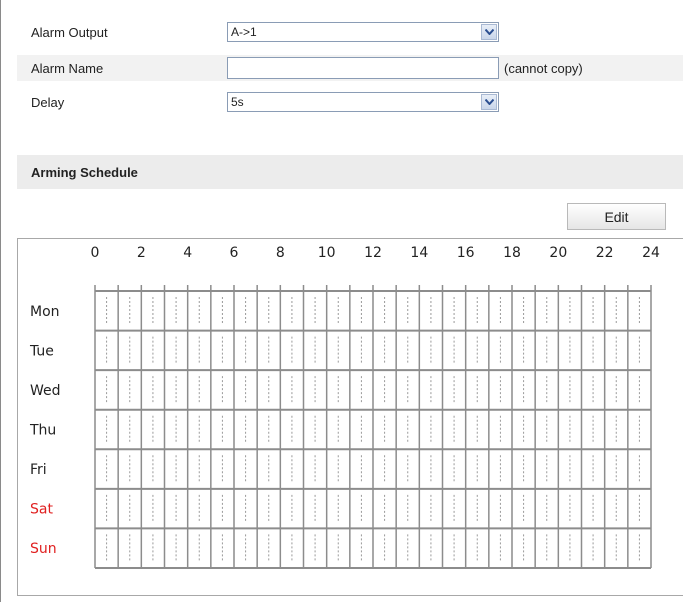 The height and width of the screenshot is (602, 683). Describe the element at coordinates (373, 253) in the screenshot. I see `hour-label: 12` at that location.